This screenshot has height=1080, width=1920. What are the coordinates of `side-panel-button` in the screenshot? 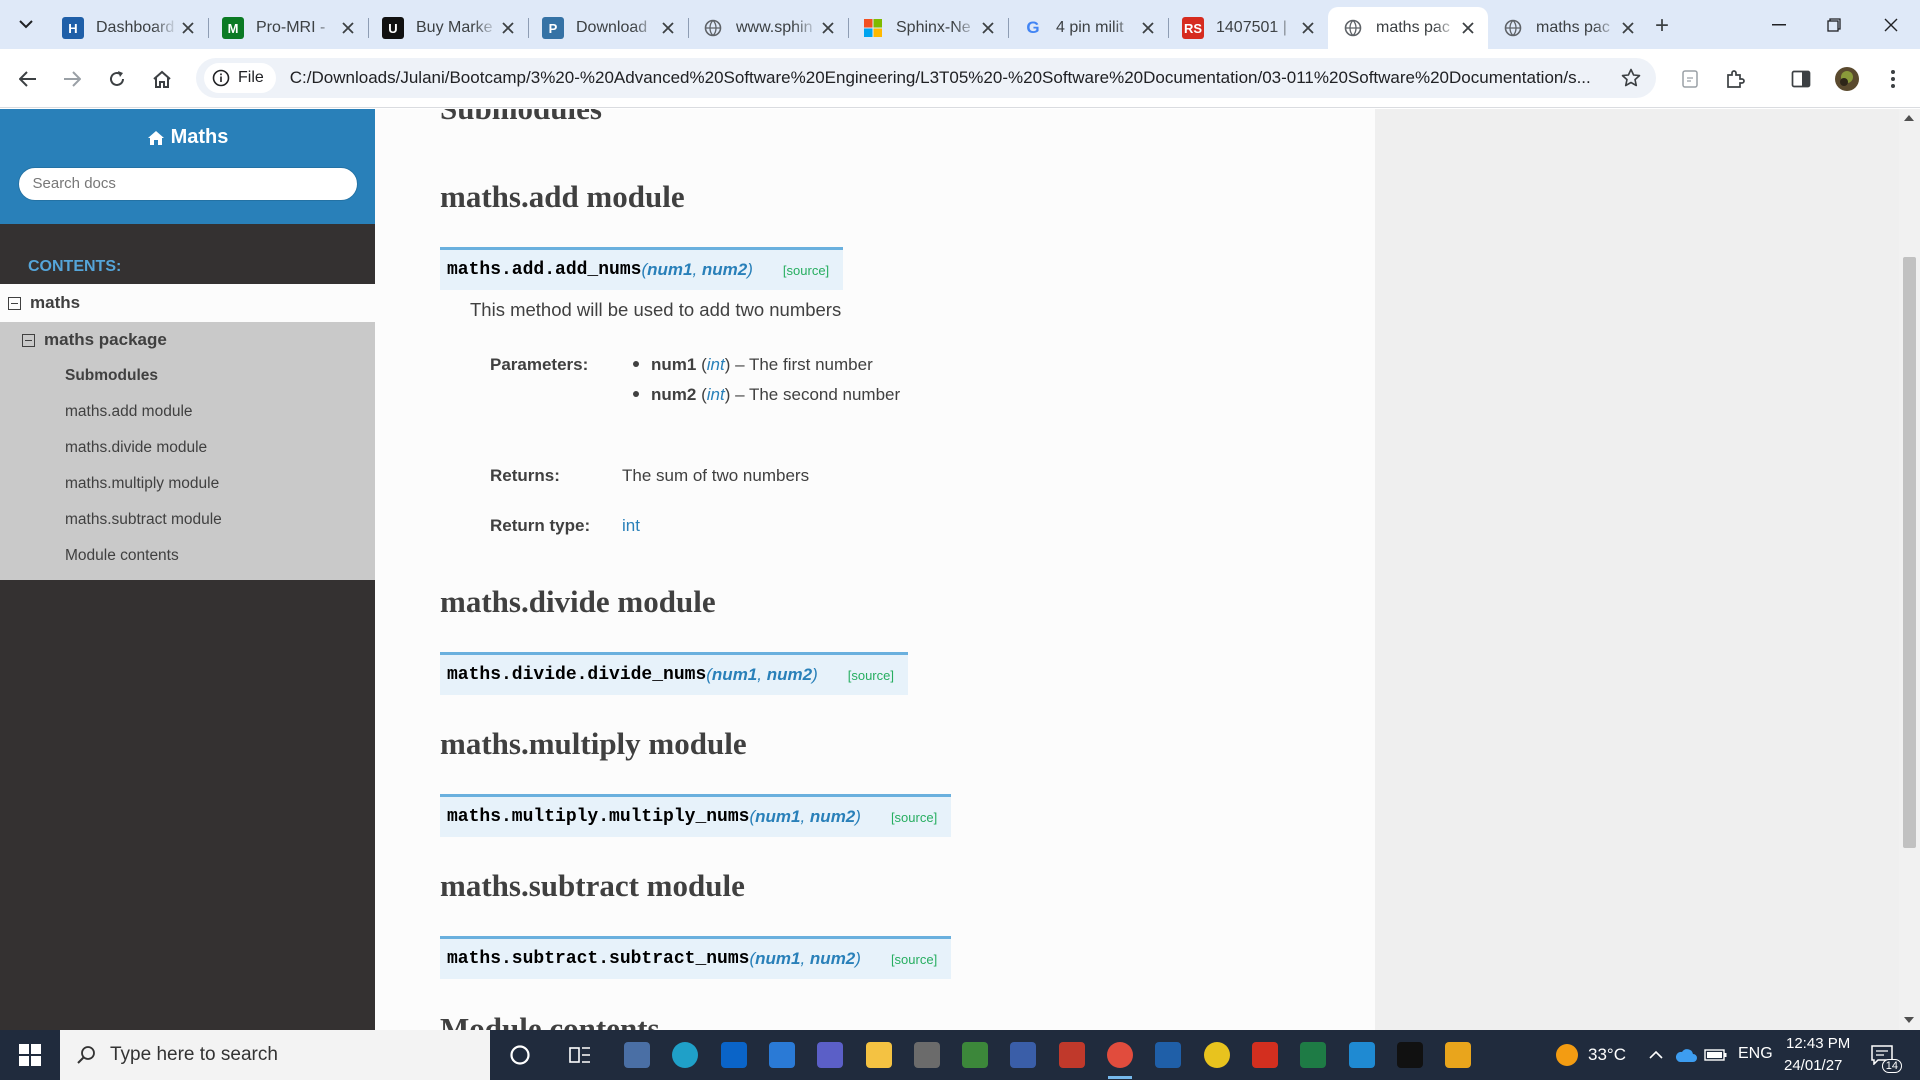 It's located at (1801, 79).